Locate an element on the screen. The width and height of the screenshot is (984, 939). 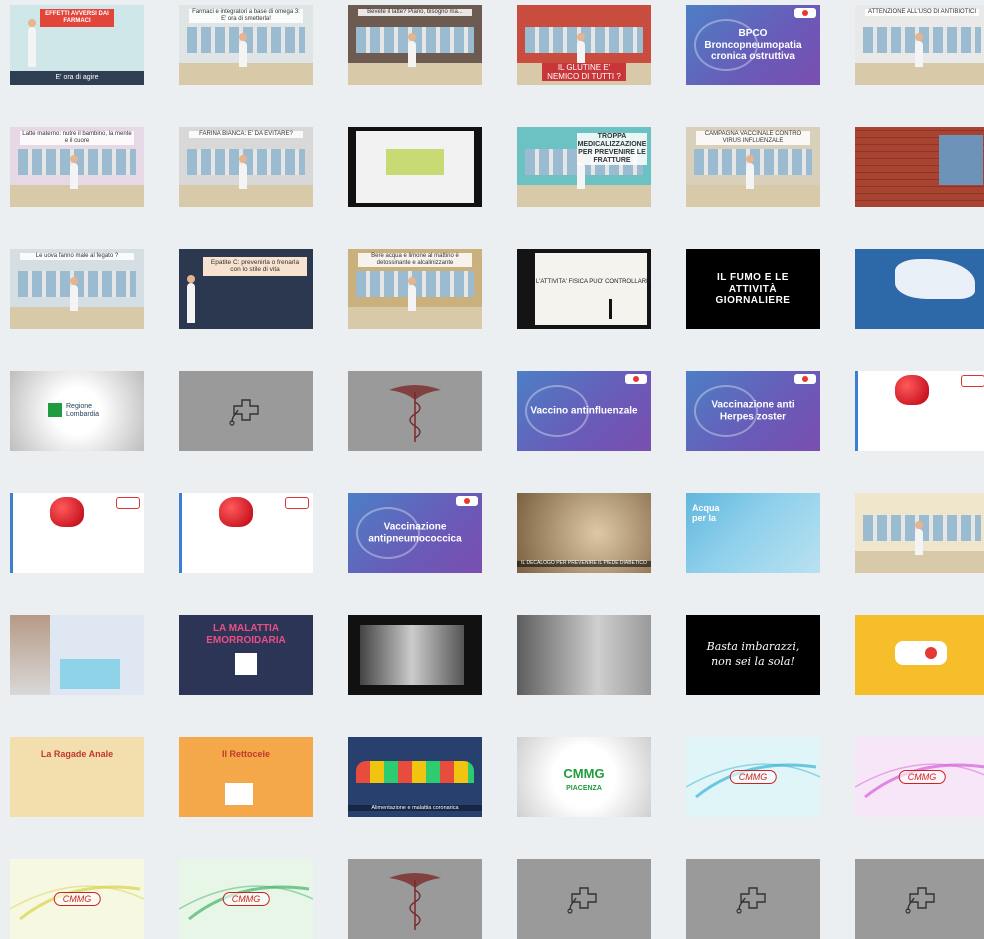
video-thumbnail: Regione Lombardia is located at coordinates (77, 411).